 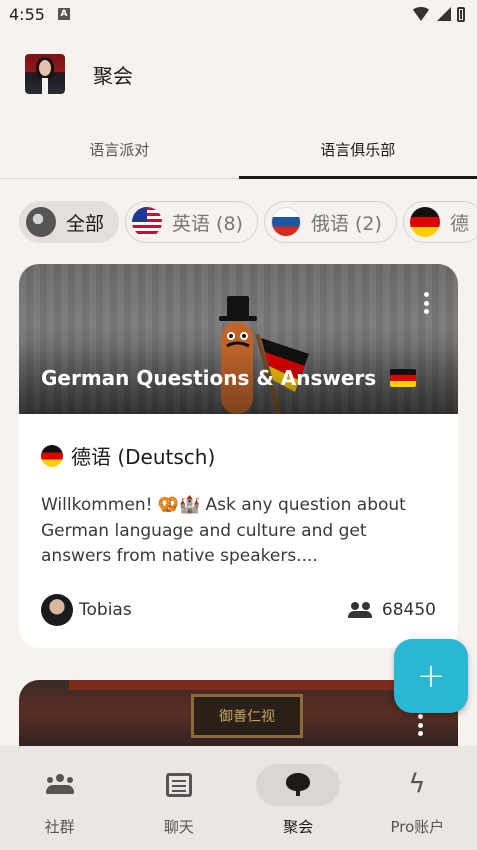 I want to click on chip-german: 德, so click(x=439, y=222).